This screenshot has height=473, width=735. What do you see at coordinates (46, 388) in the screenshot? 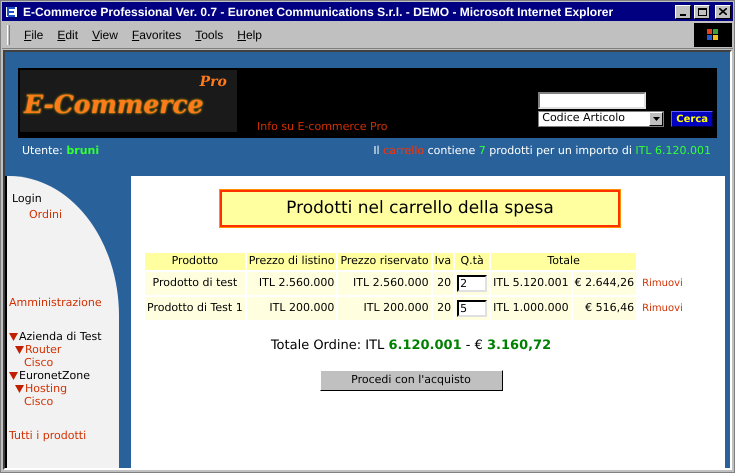
I see `tree-item: Hosting` at bounding box center [46, 388].